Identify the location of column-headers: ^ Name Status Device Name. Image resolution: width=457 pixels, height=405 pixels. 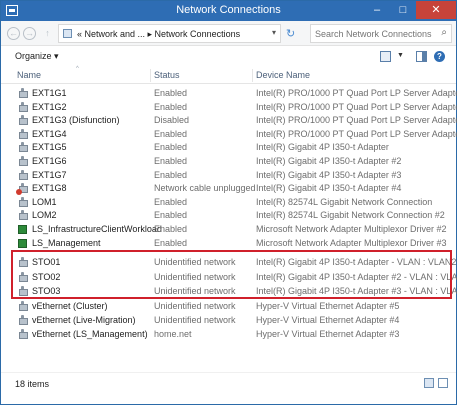
(228, 75).